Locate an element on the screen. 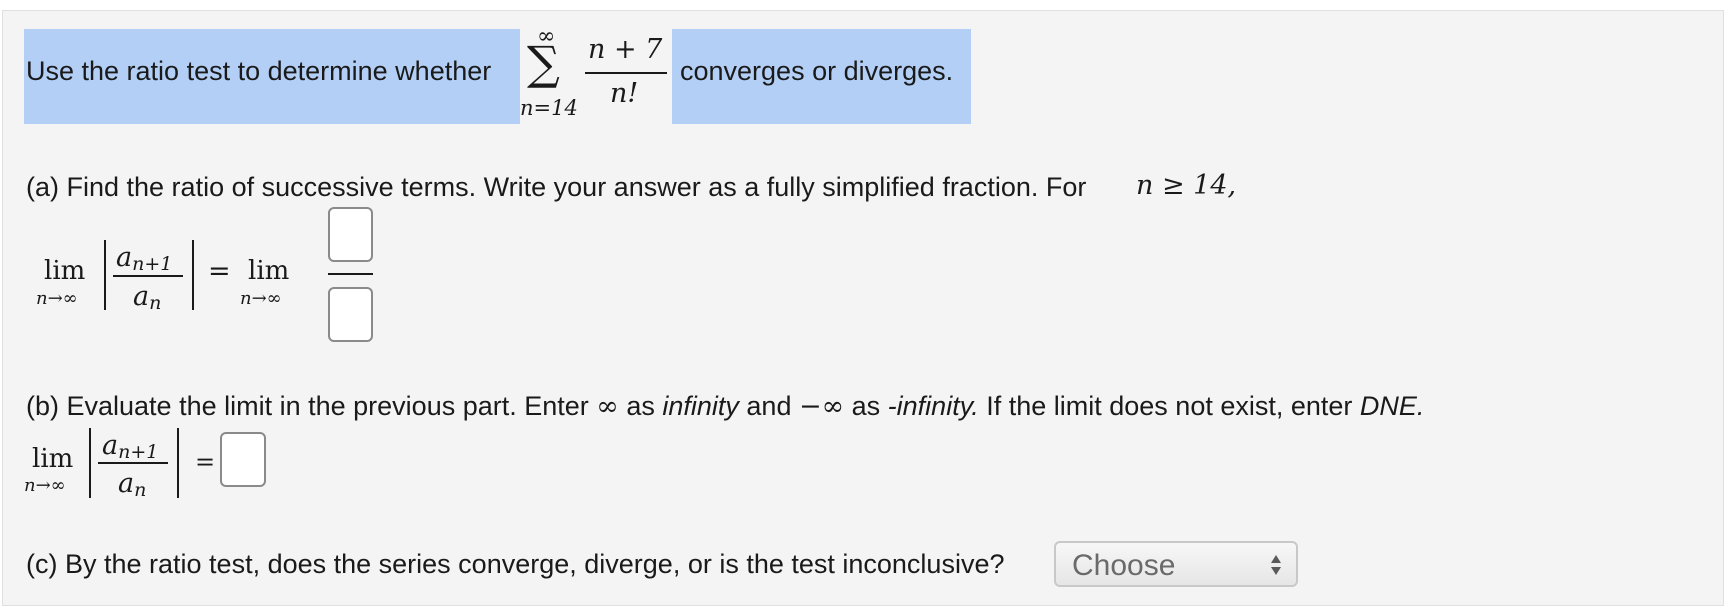 The image size is (1726, 610). series-denominator: n! is located at coordinates (624, 93).